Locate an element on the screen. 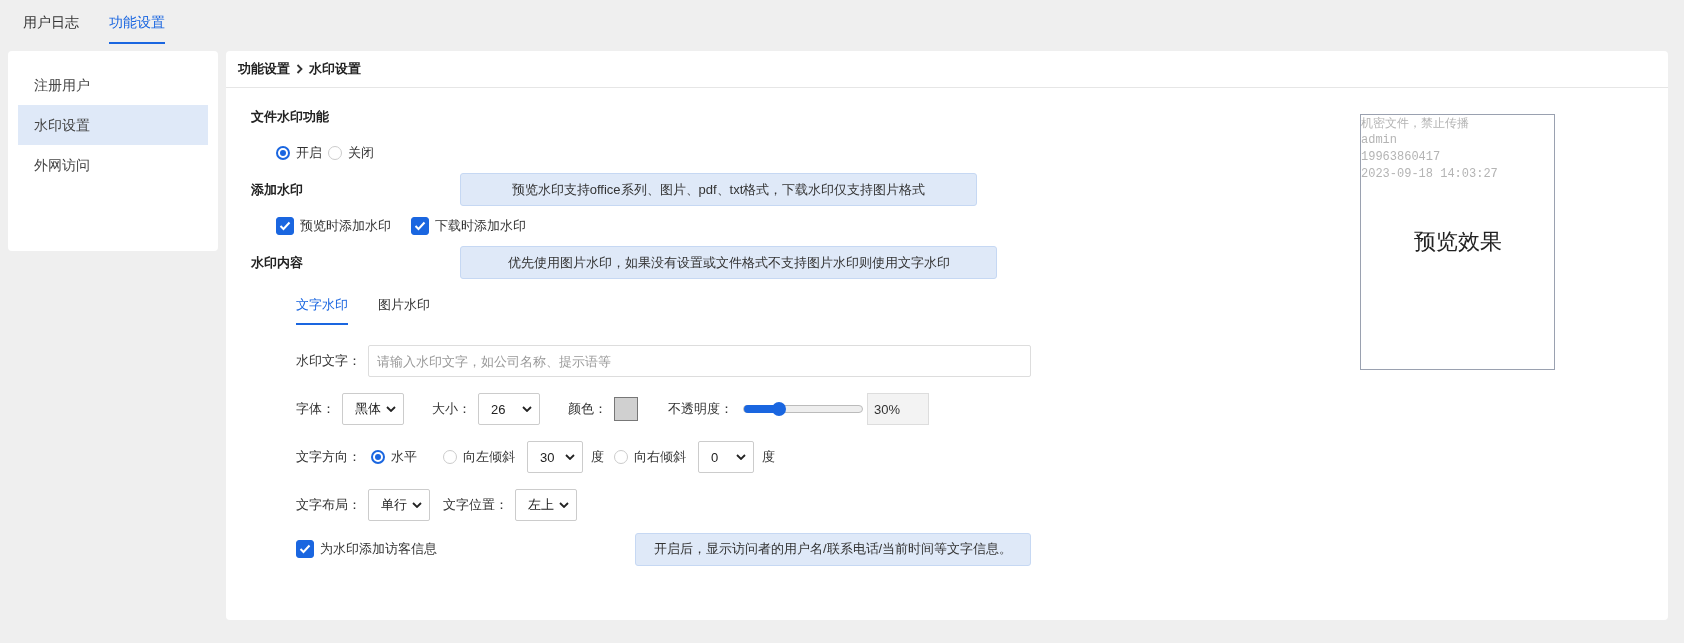 The image size is (1684, 643). checkbox-label: 预览时添加水印 is located at coordinates (345, 226).